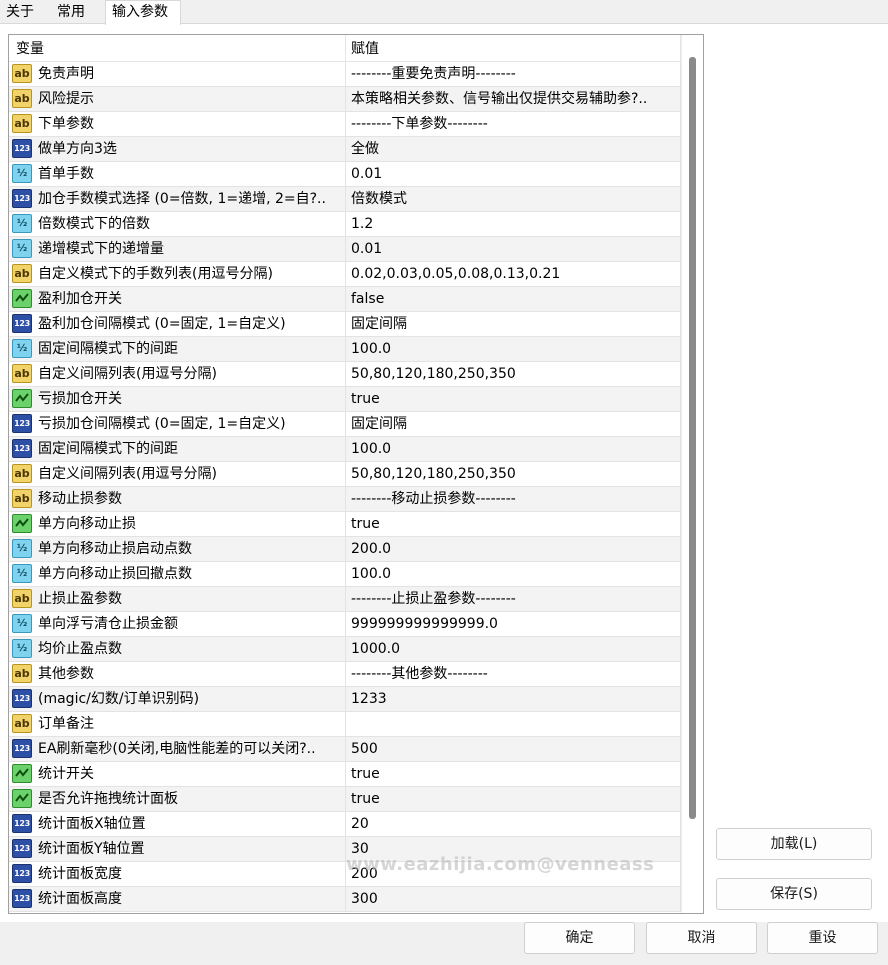 This screenshot has height=965, width=888. I want to click on parameter-row: 123 (magic/幻数/订单识别码) 1233, so click(345, 699).